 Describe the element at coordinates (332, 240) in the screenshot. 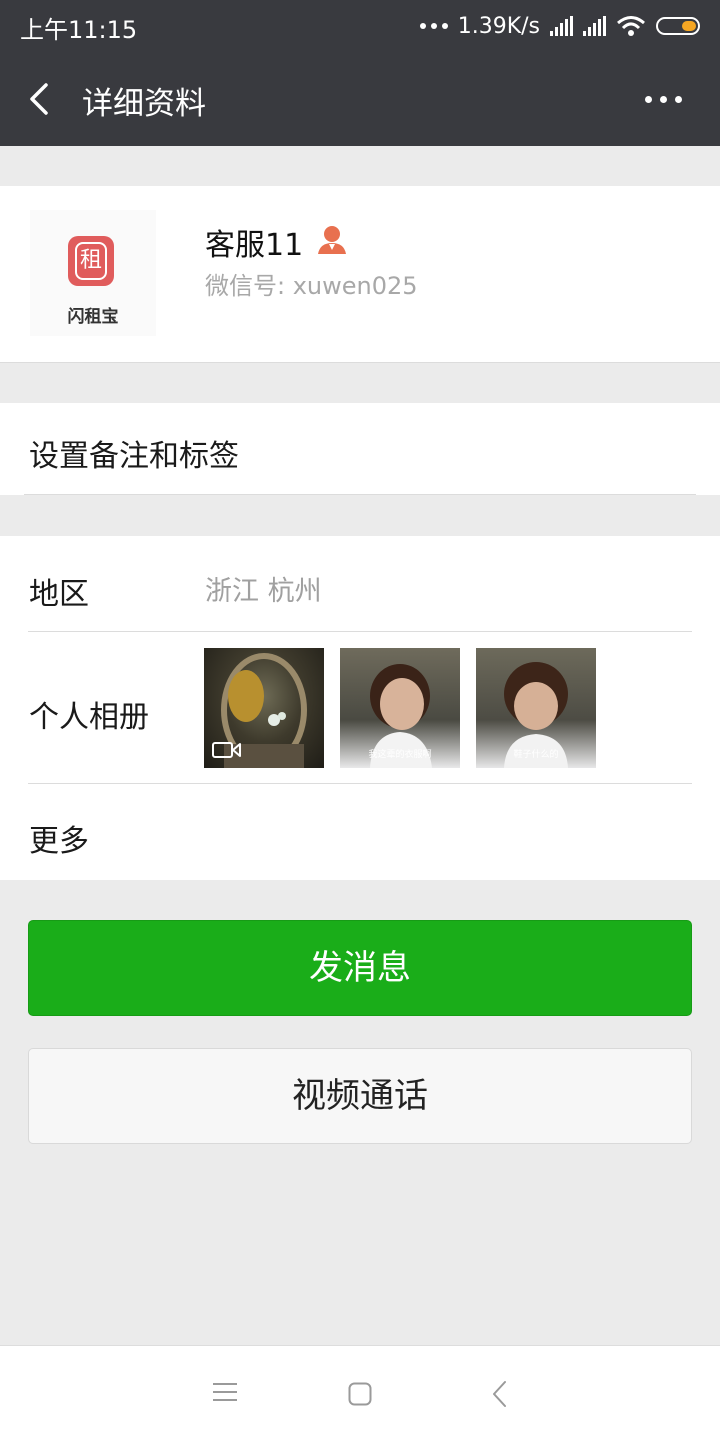

I see `person-icon` at that location.